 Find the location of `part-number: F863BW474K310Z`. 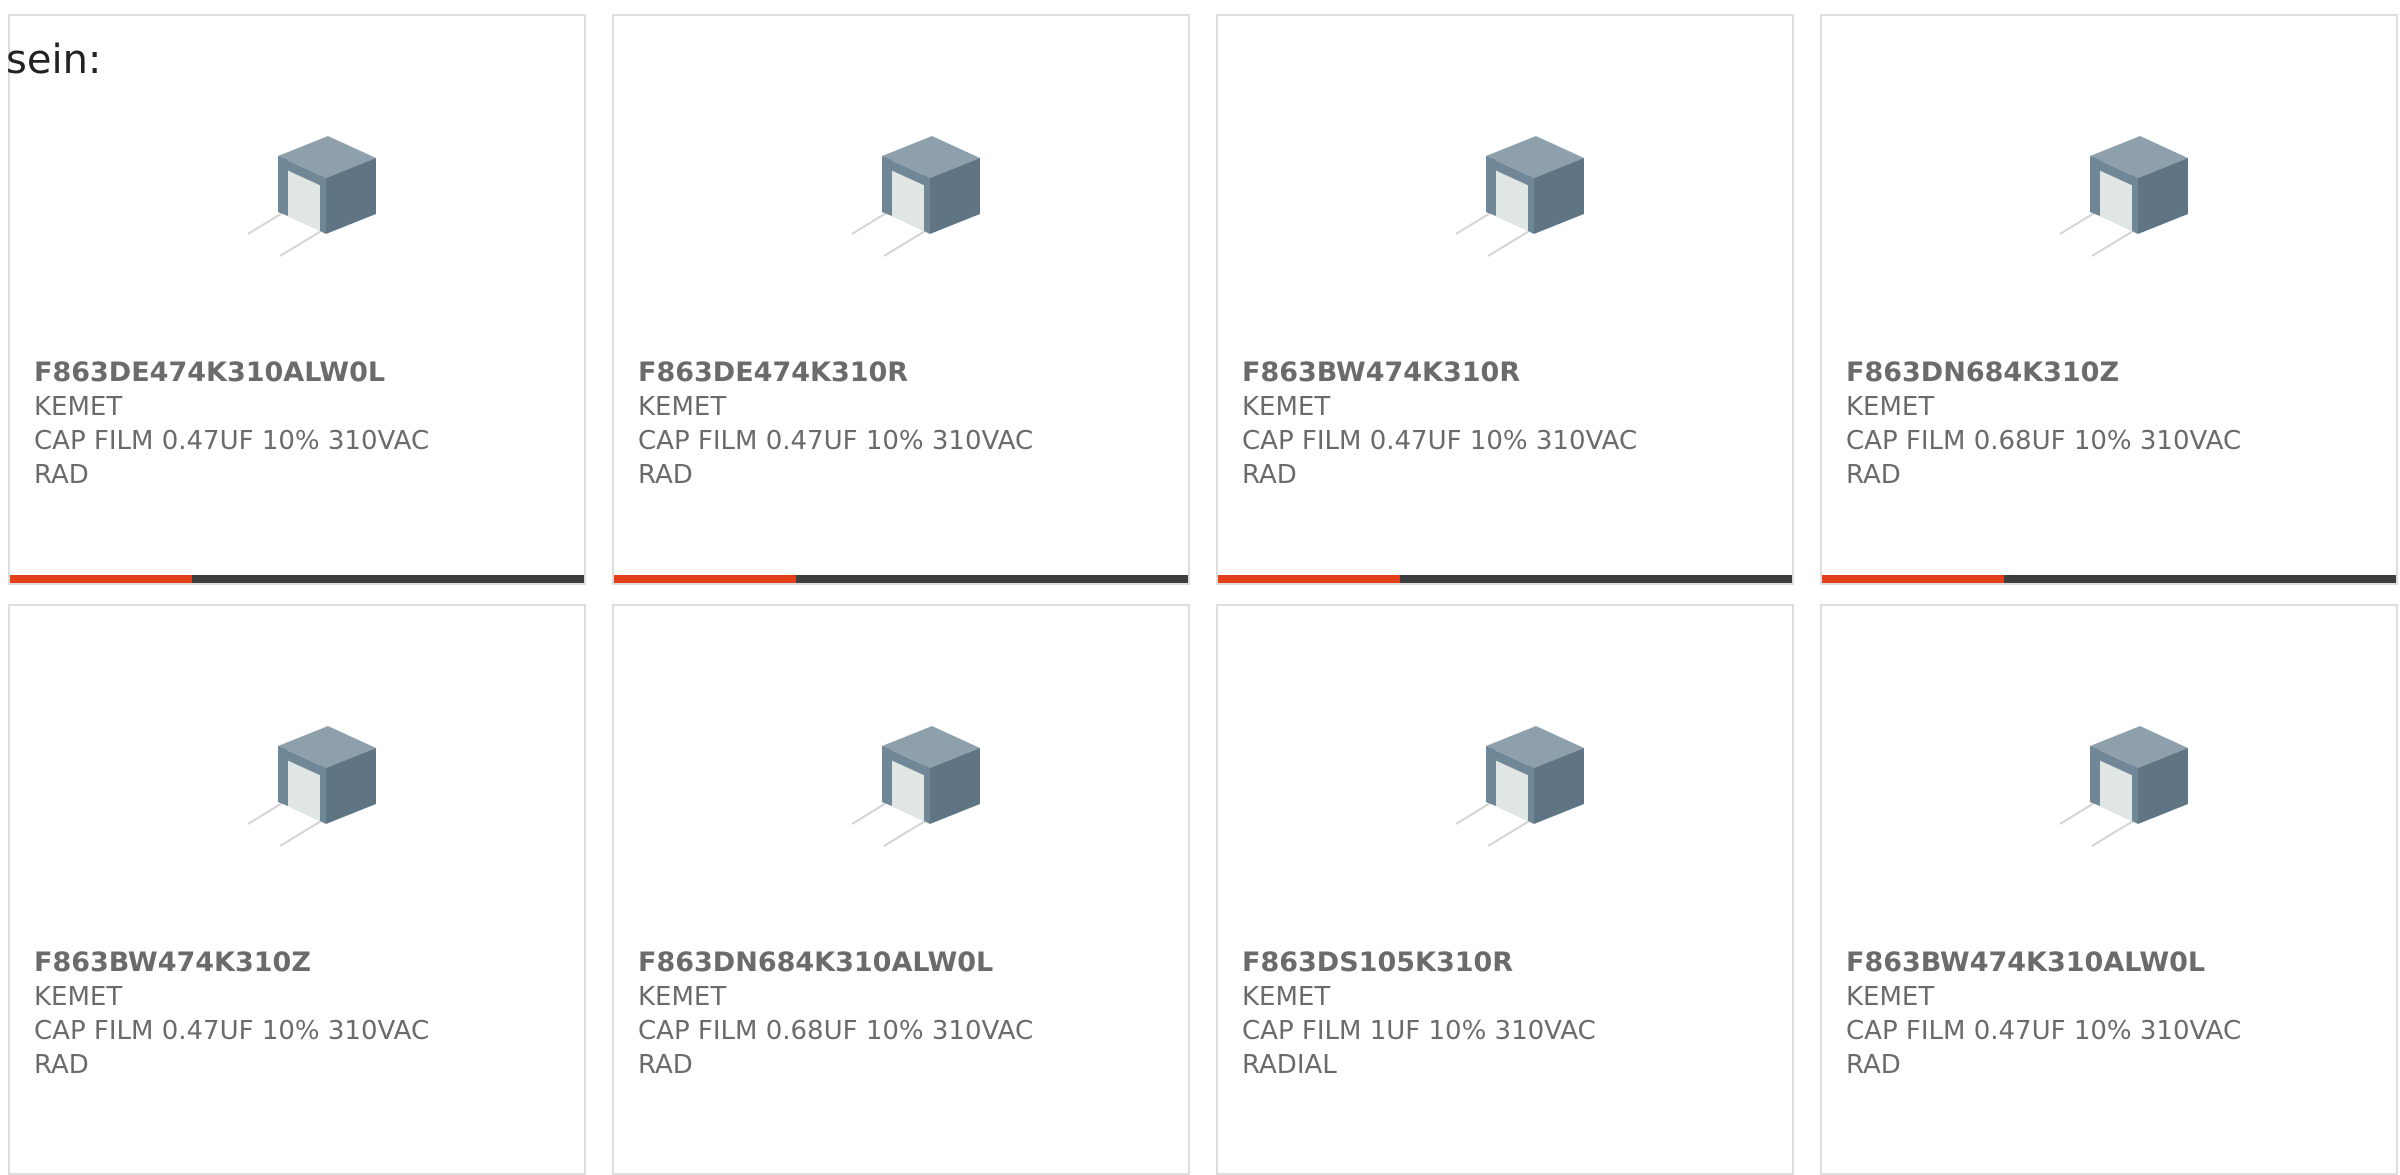

part-number: F863BW474K310Z is located at coordinates (303, 963).